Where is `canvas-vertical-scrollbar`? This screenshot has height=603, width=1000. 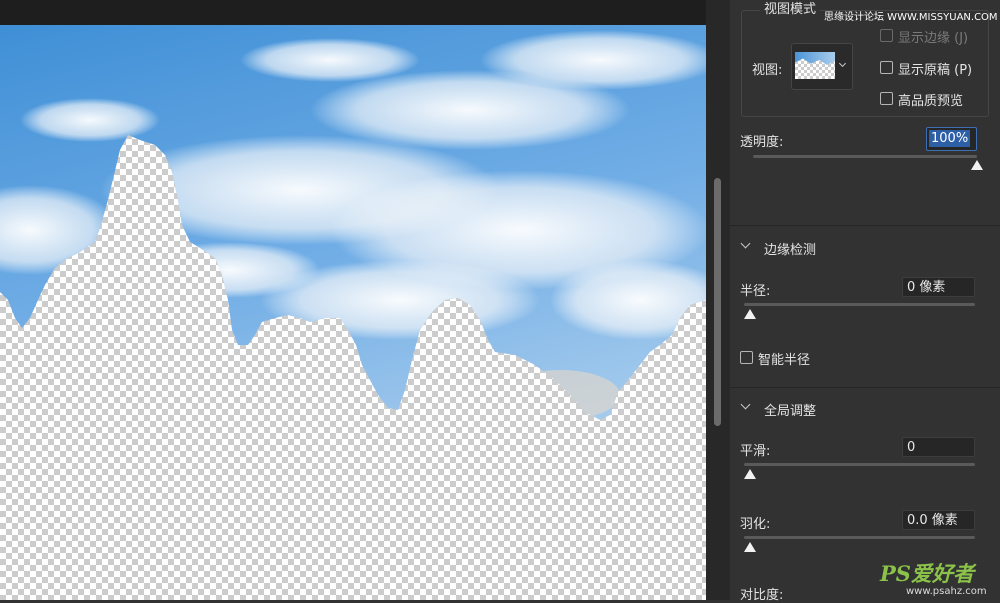 canvas-vertical-scrollbar is located at coordinates (718, 300).